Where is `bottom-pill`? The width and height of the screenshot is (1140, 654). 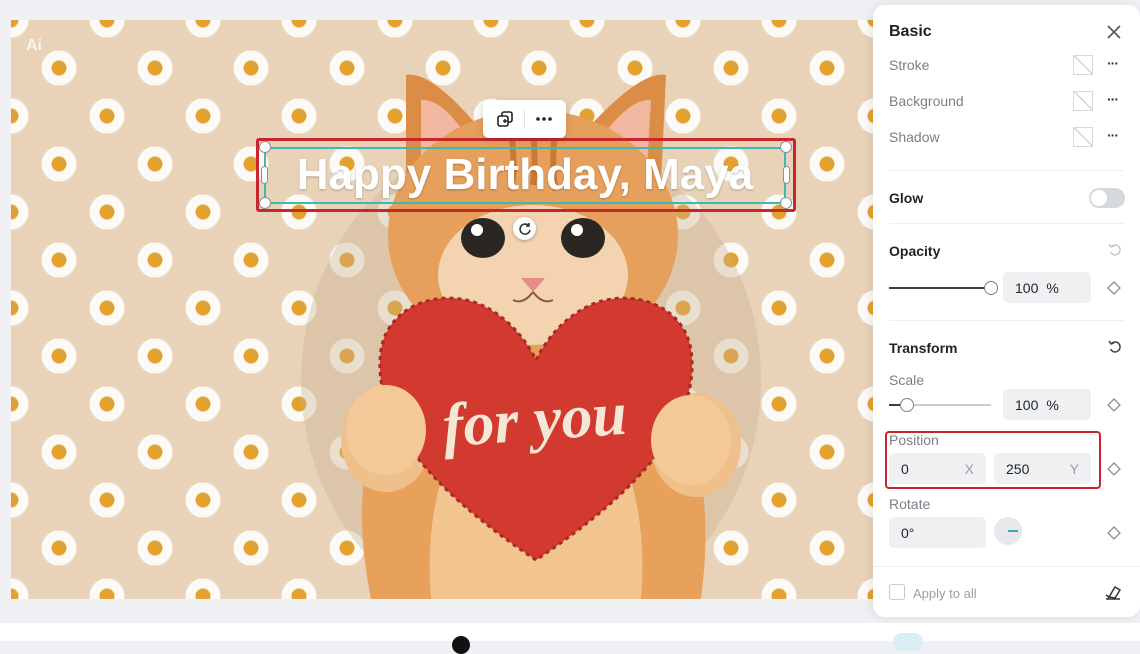
bottom-pill is located at coordinates (908, 642).